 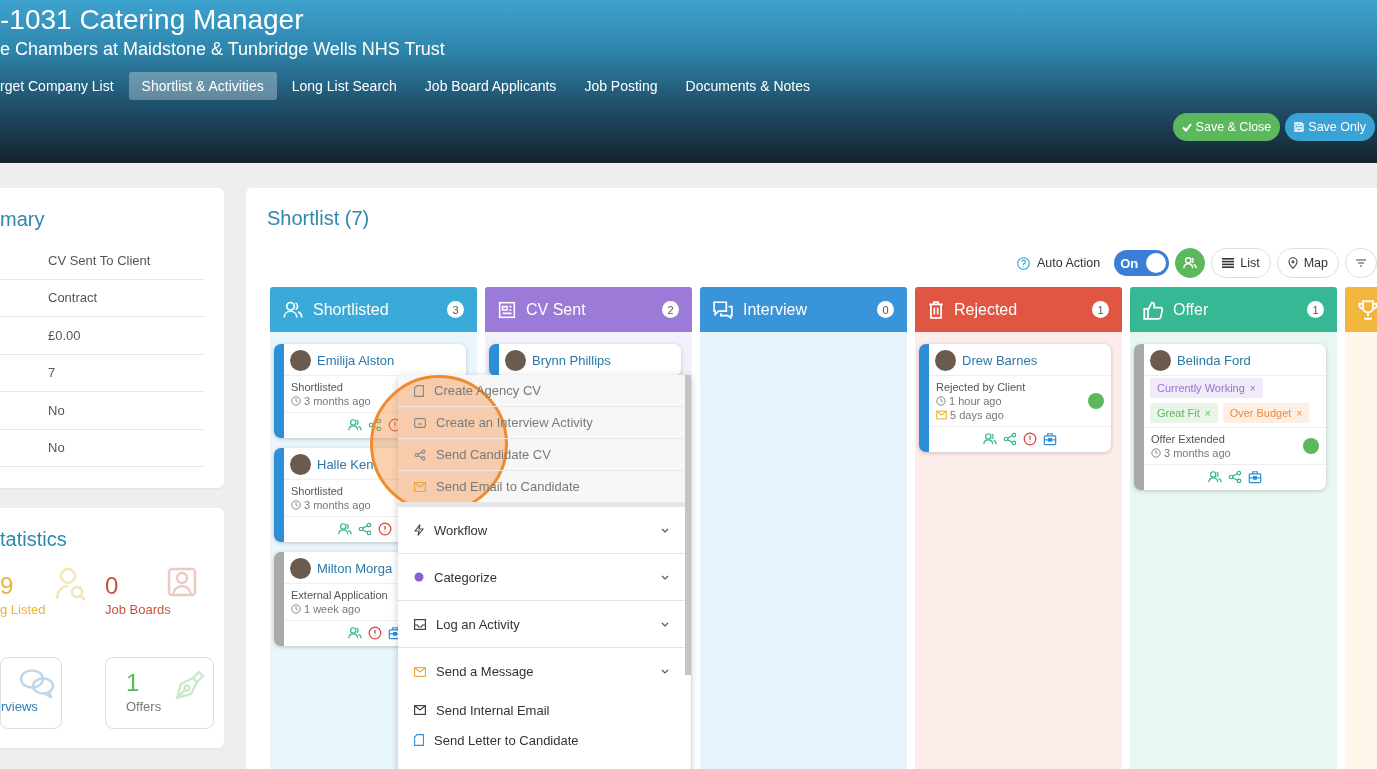 I want to click on profile-card-icon, so click(x=182, y=583).